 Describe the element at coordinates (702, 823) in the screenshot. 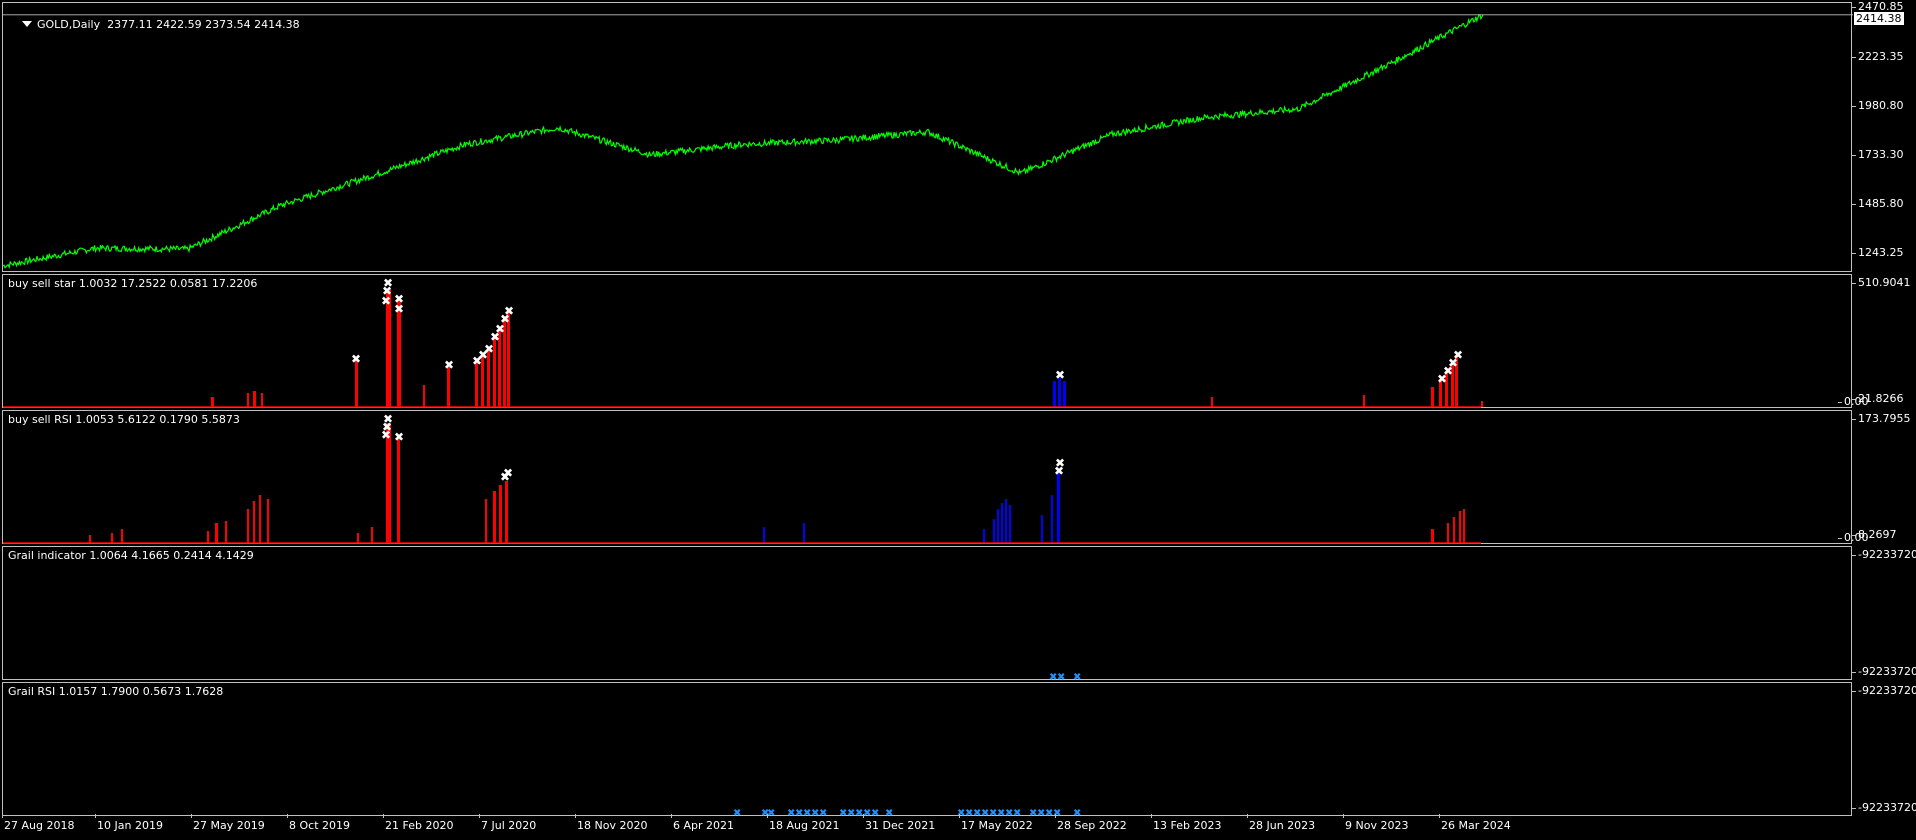

I see `time-tick: 6 Apr 2021` at that location.